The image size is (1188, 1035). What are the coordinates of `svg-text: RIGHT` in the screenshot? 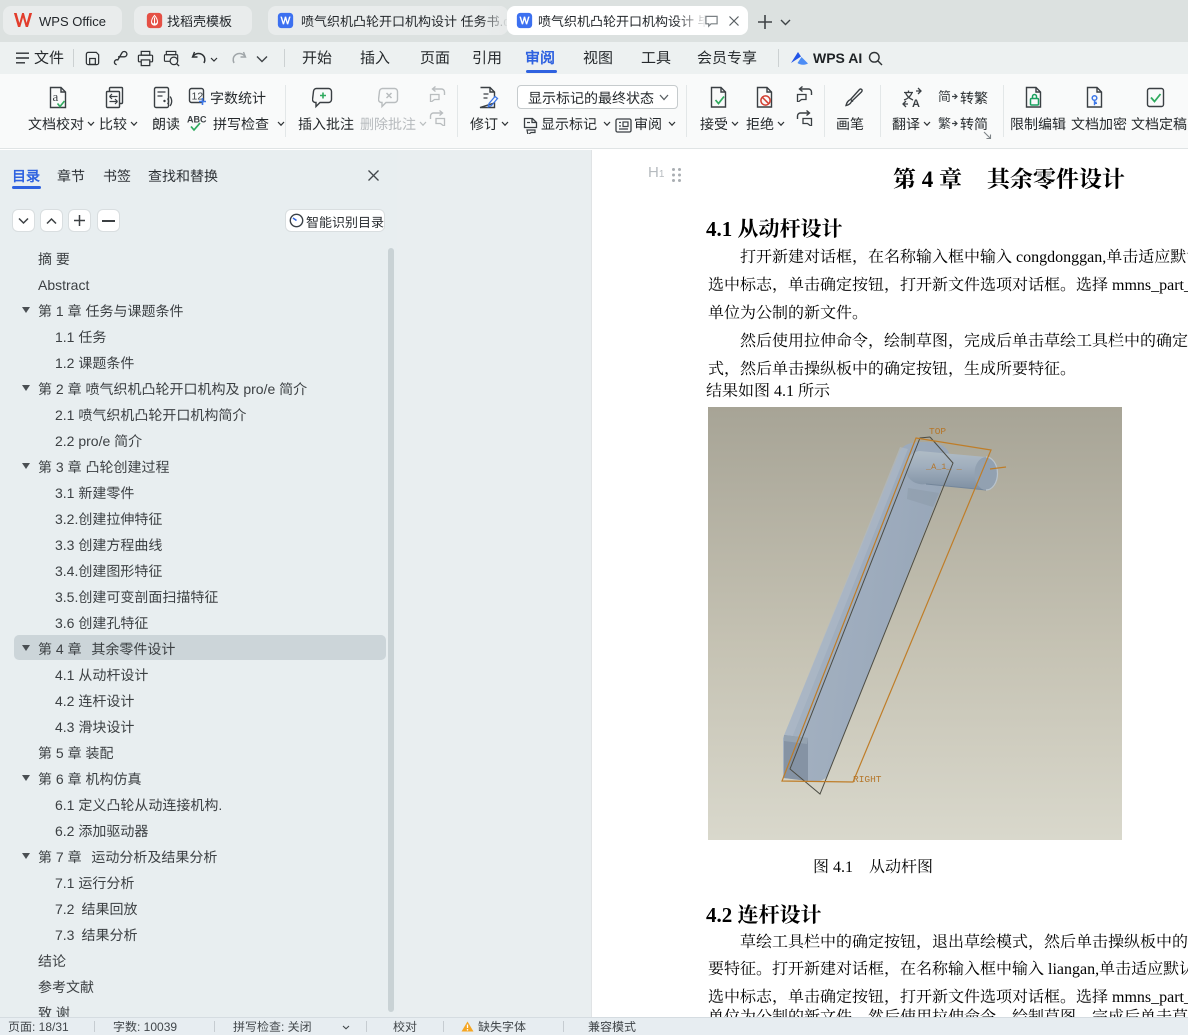 It's located at (867, 779).